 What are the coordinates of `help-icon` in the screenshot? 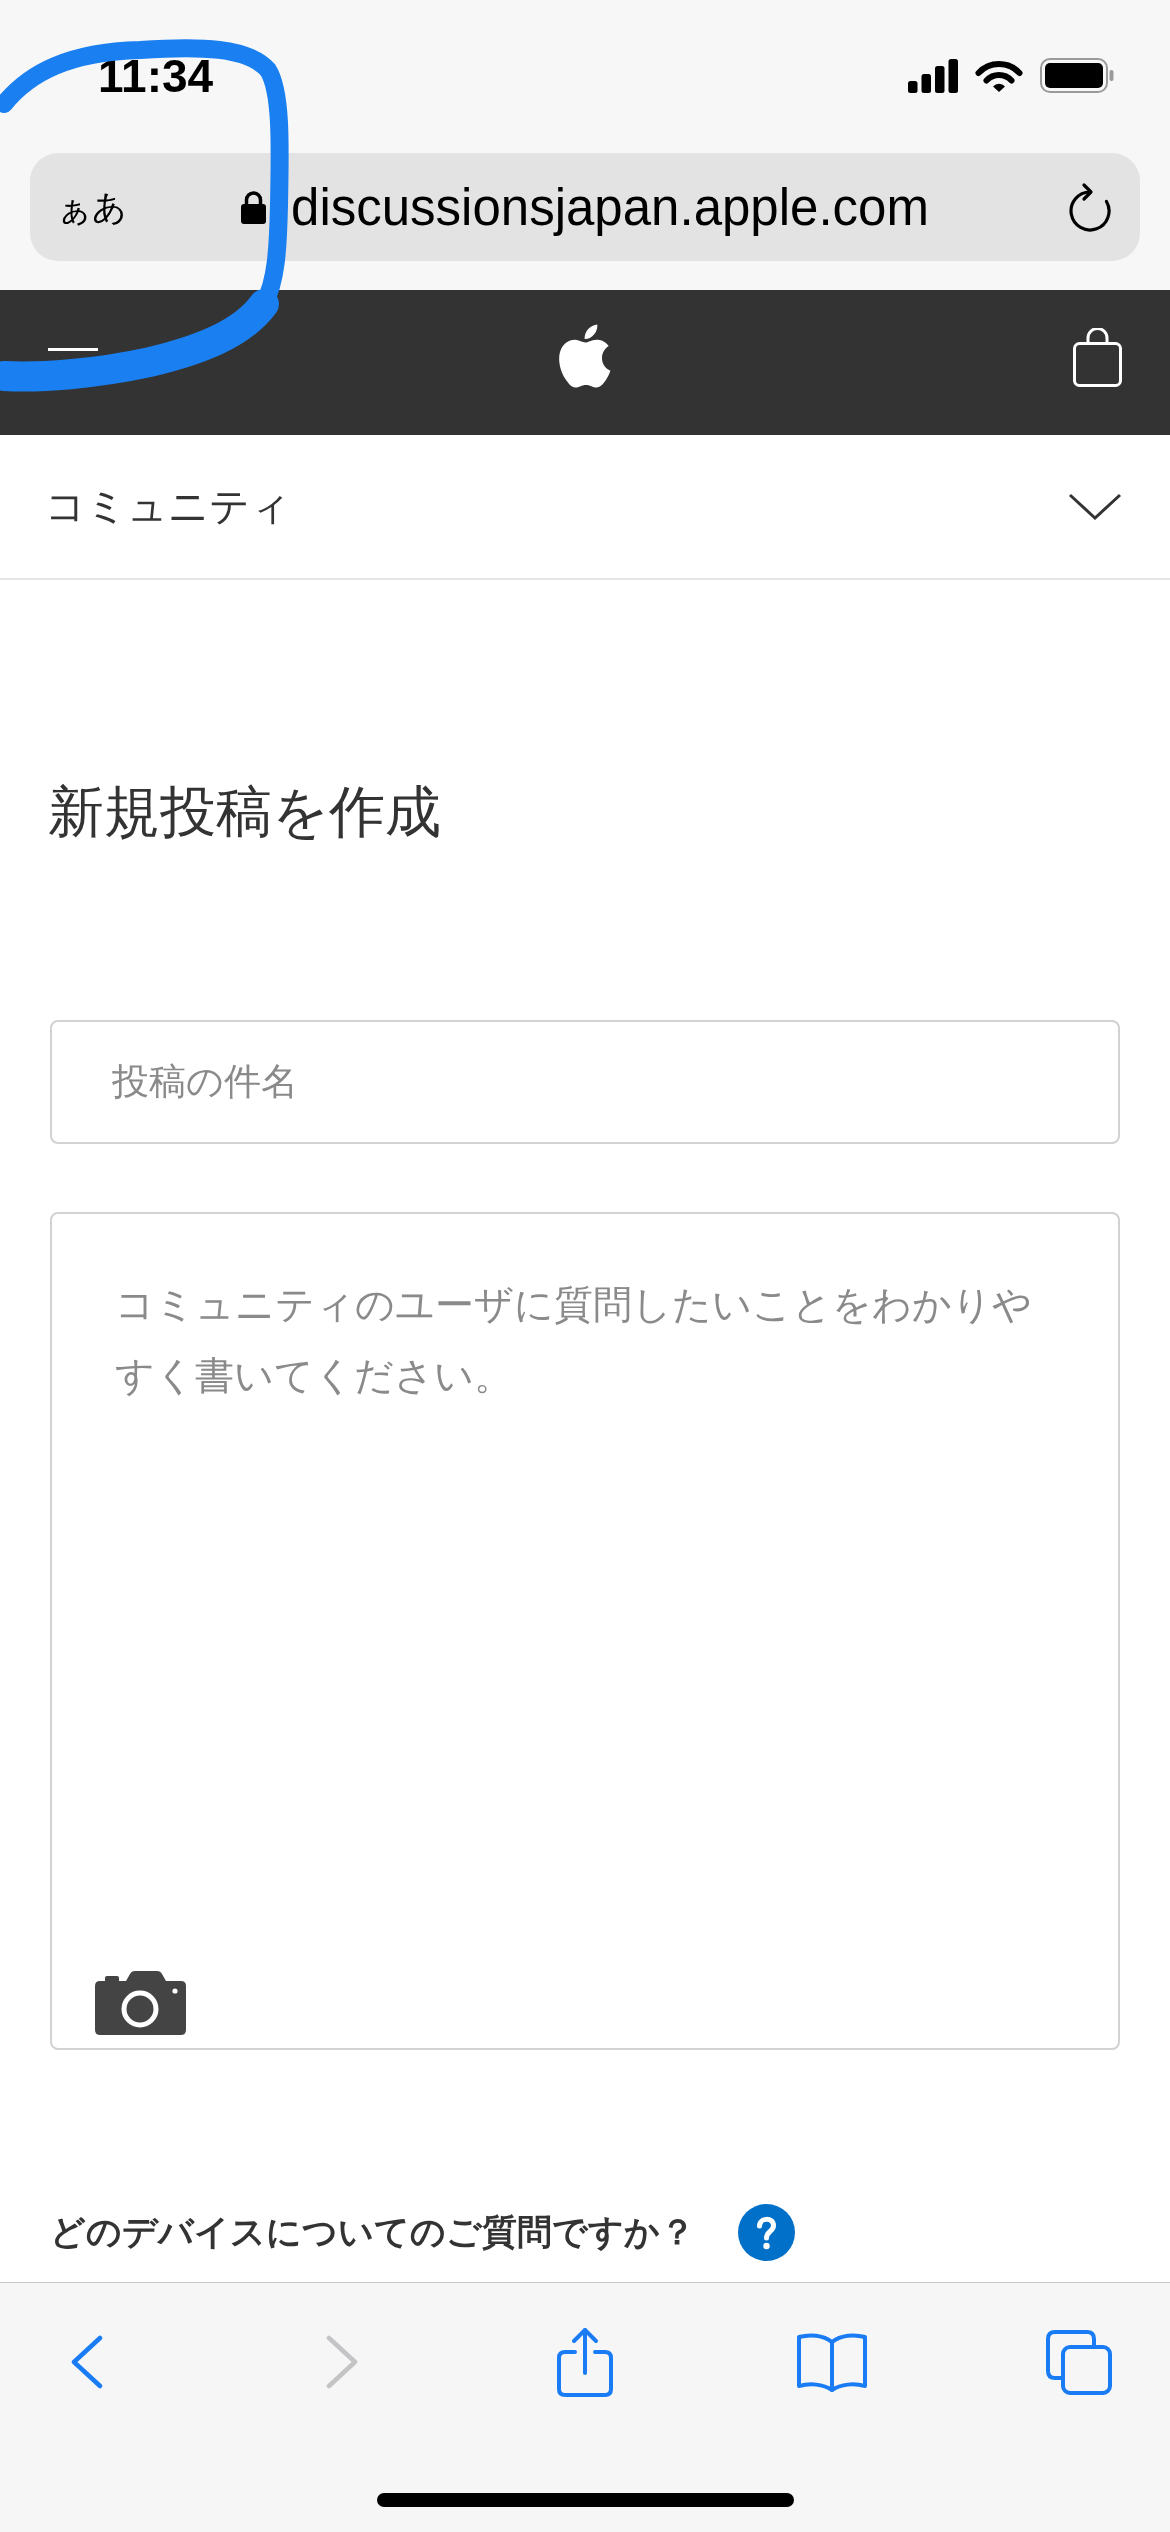 It's located at (766, 2232).